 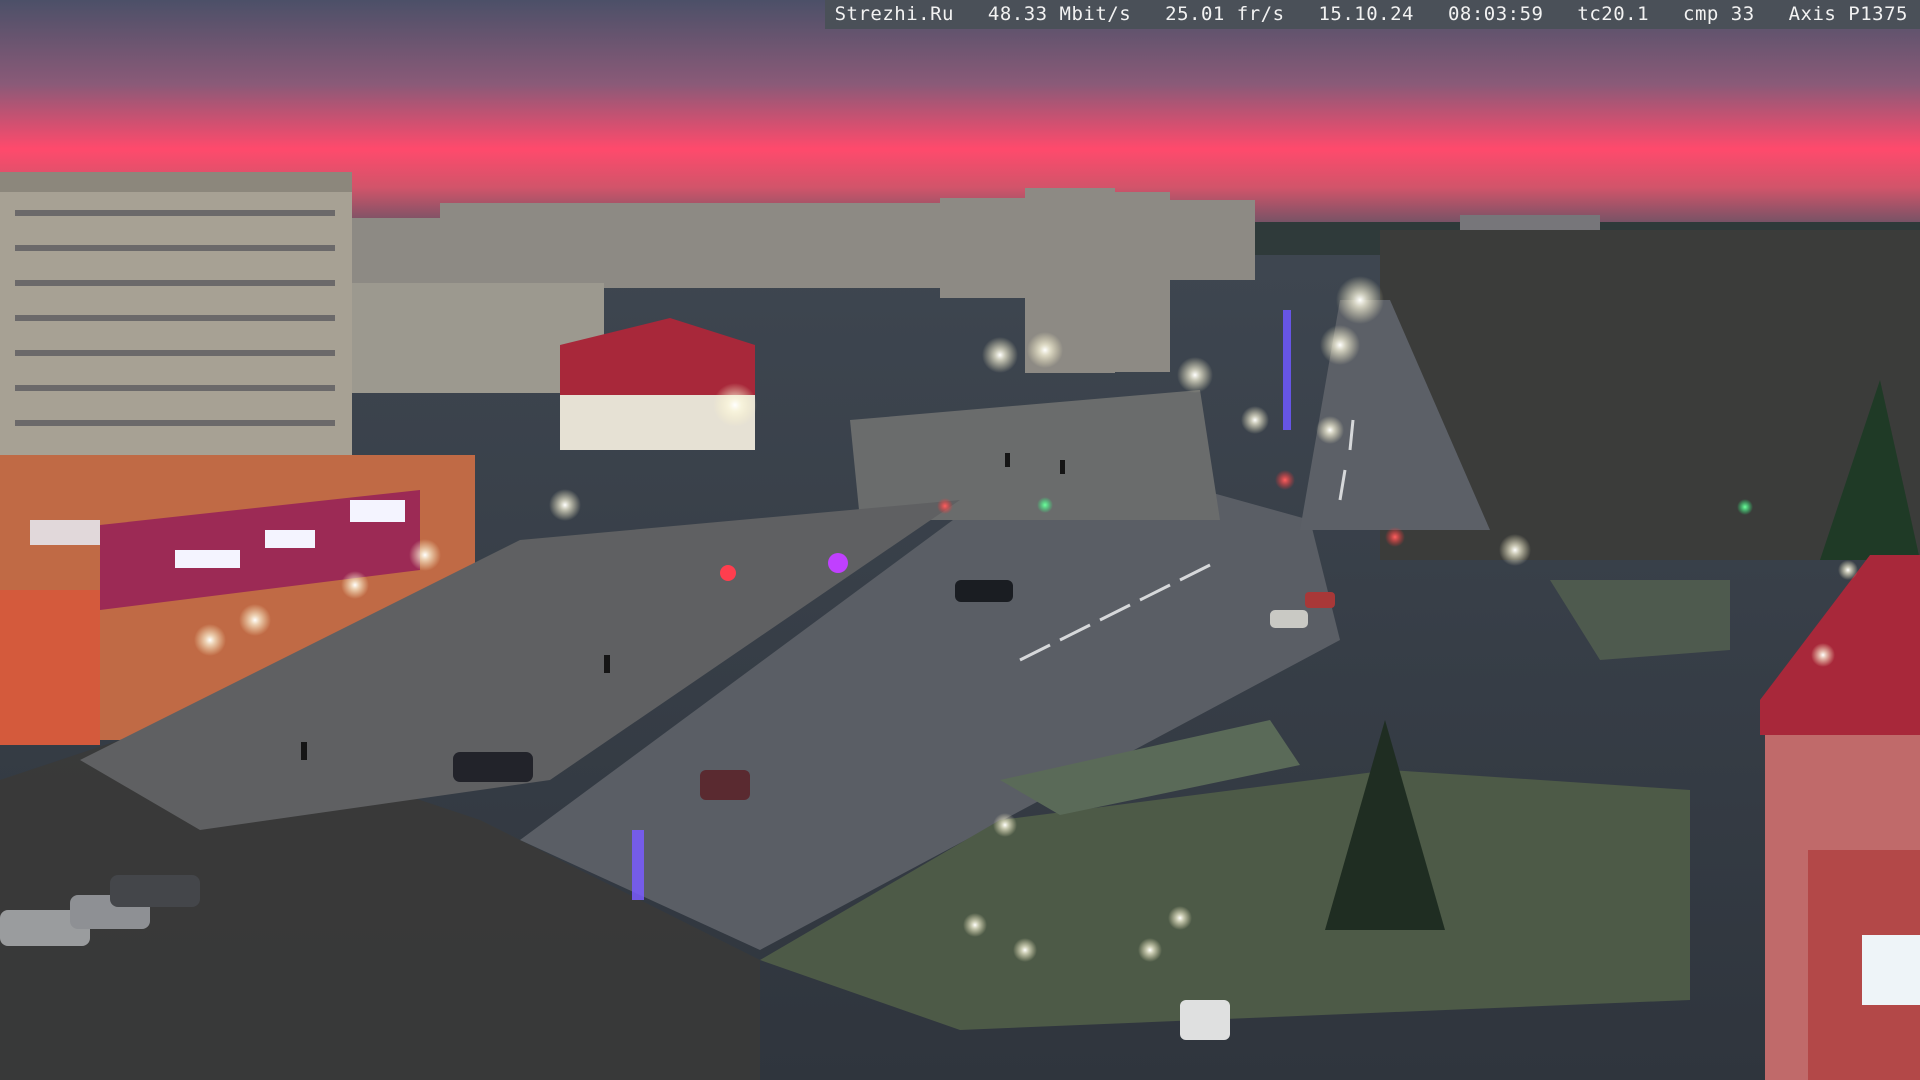 What do you see at coordinates (894, 14) in the screenshot?
I see `site-label: Strezhi.Ru` at bounding box center [894, 14].